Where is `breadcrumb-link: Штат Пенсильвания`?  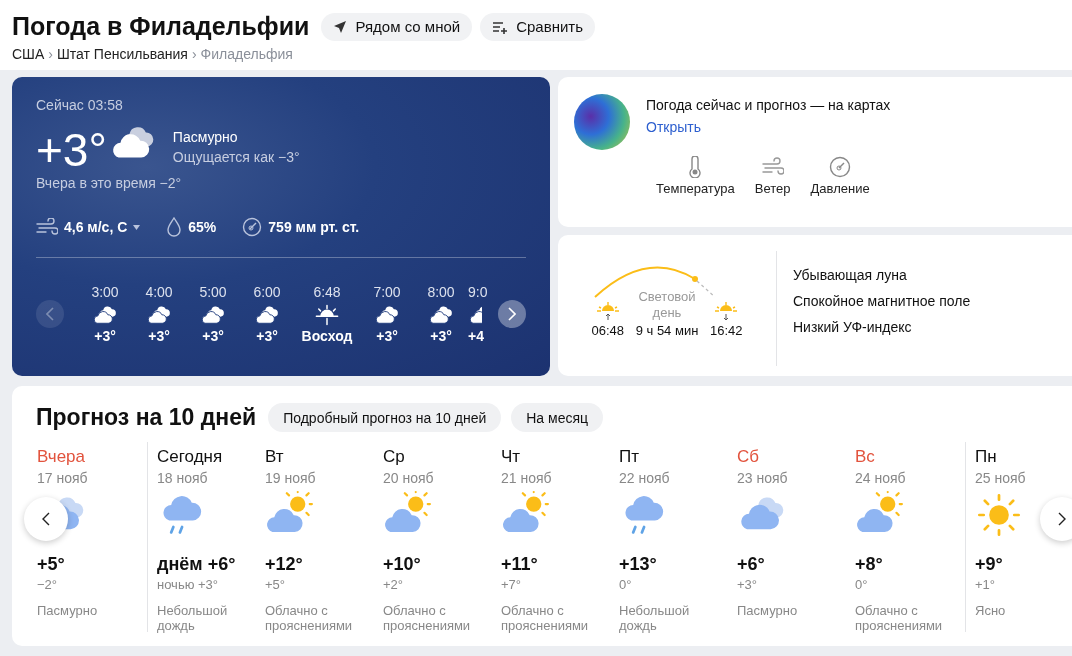
breadcrumb-link: Штат Пенсильвания is located at coordinates (122, 54).